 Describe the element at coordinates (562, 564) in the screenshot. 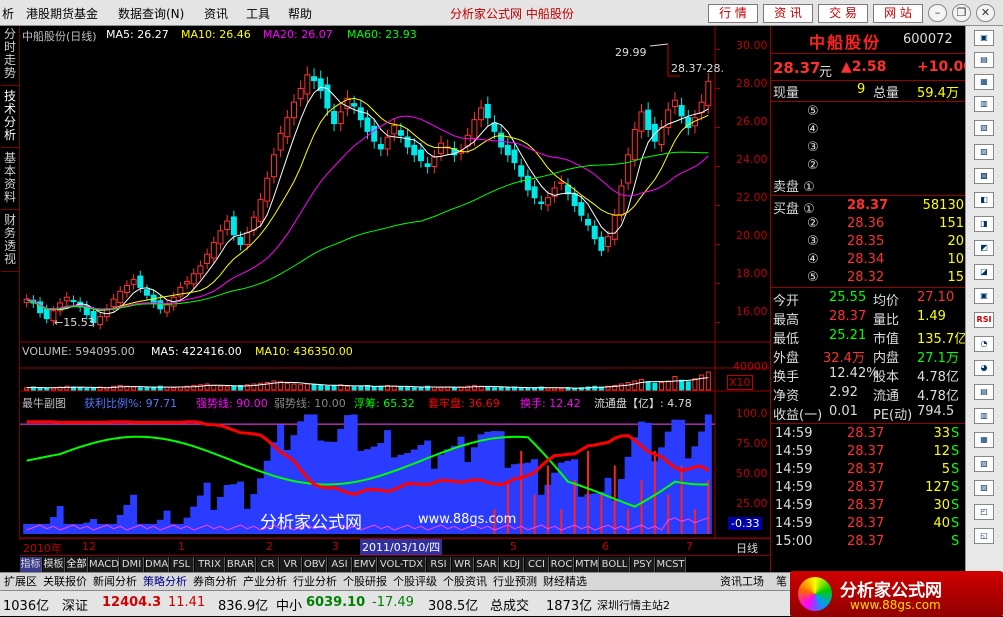

I see `indicator-tab: ROC` at that location.